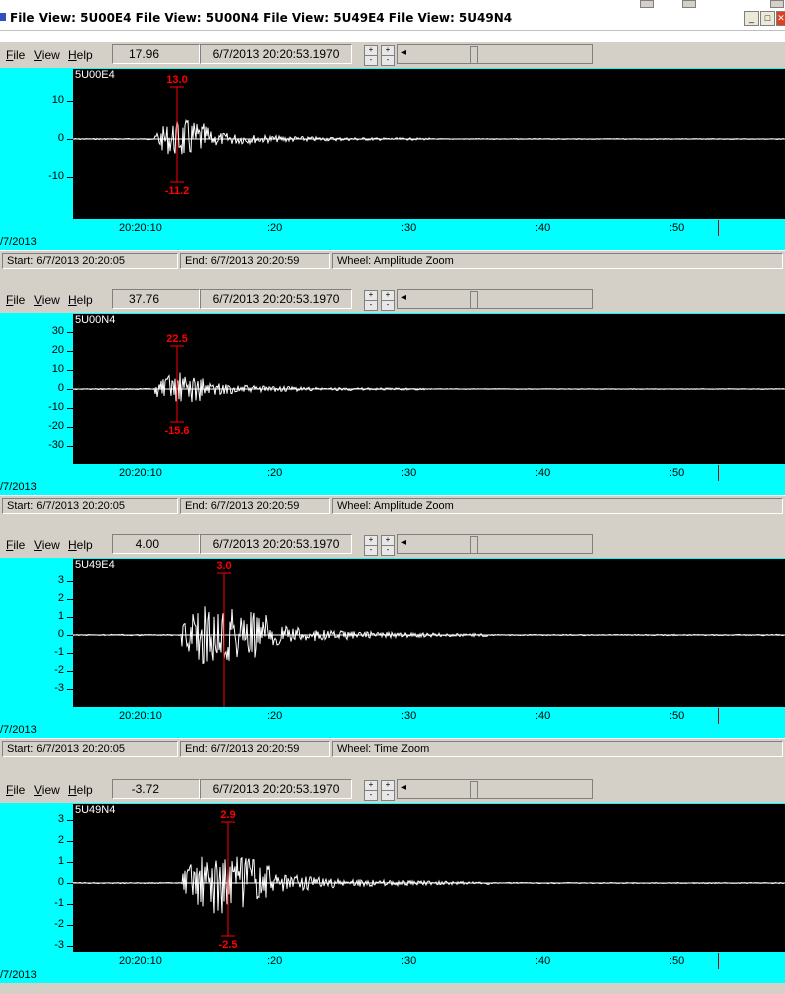 Image resolution: width=785 pixels, height=994 pixels. I want to click on close-button: ✕, so click(780, 18).